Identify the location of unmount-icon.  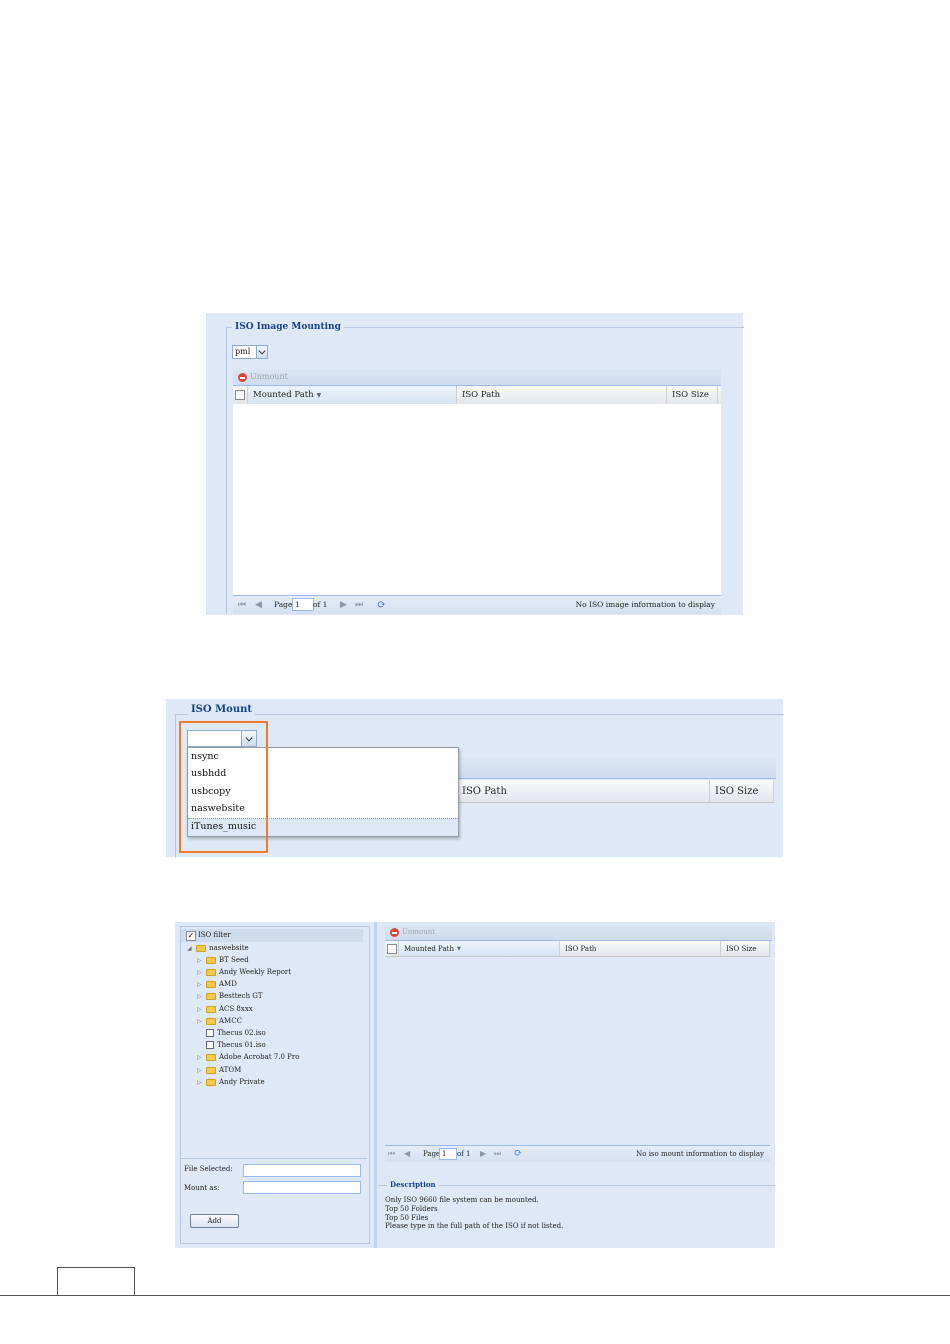
(242, 377).